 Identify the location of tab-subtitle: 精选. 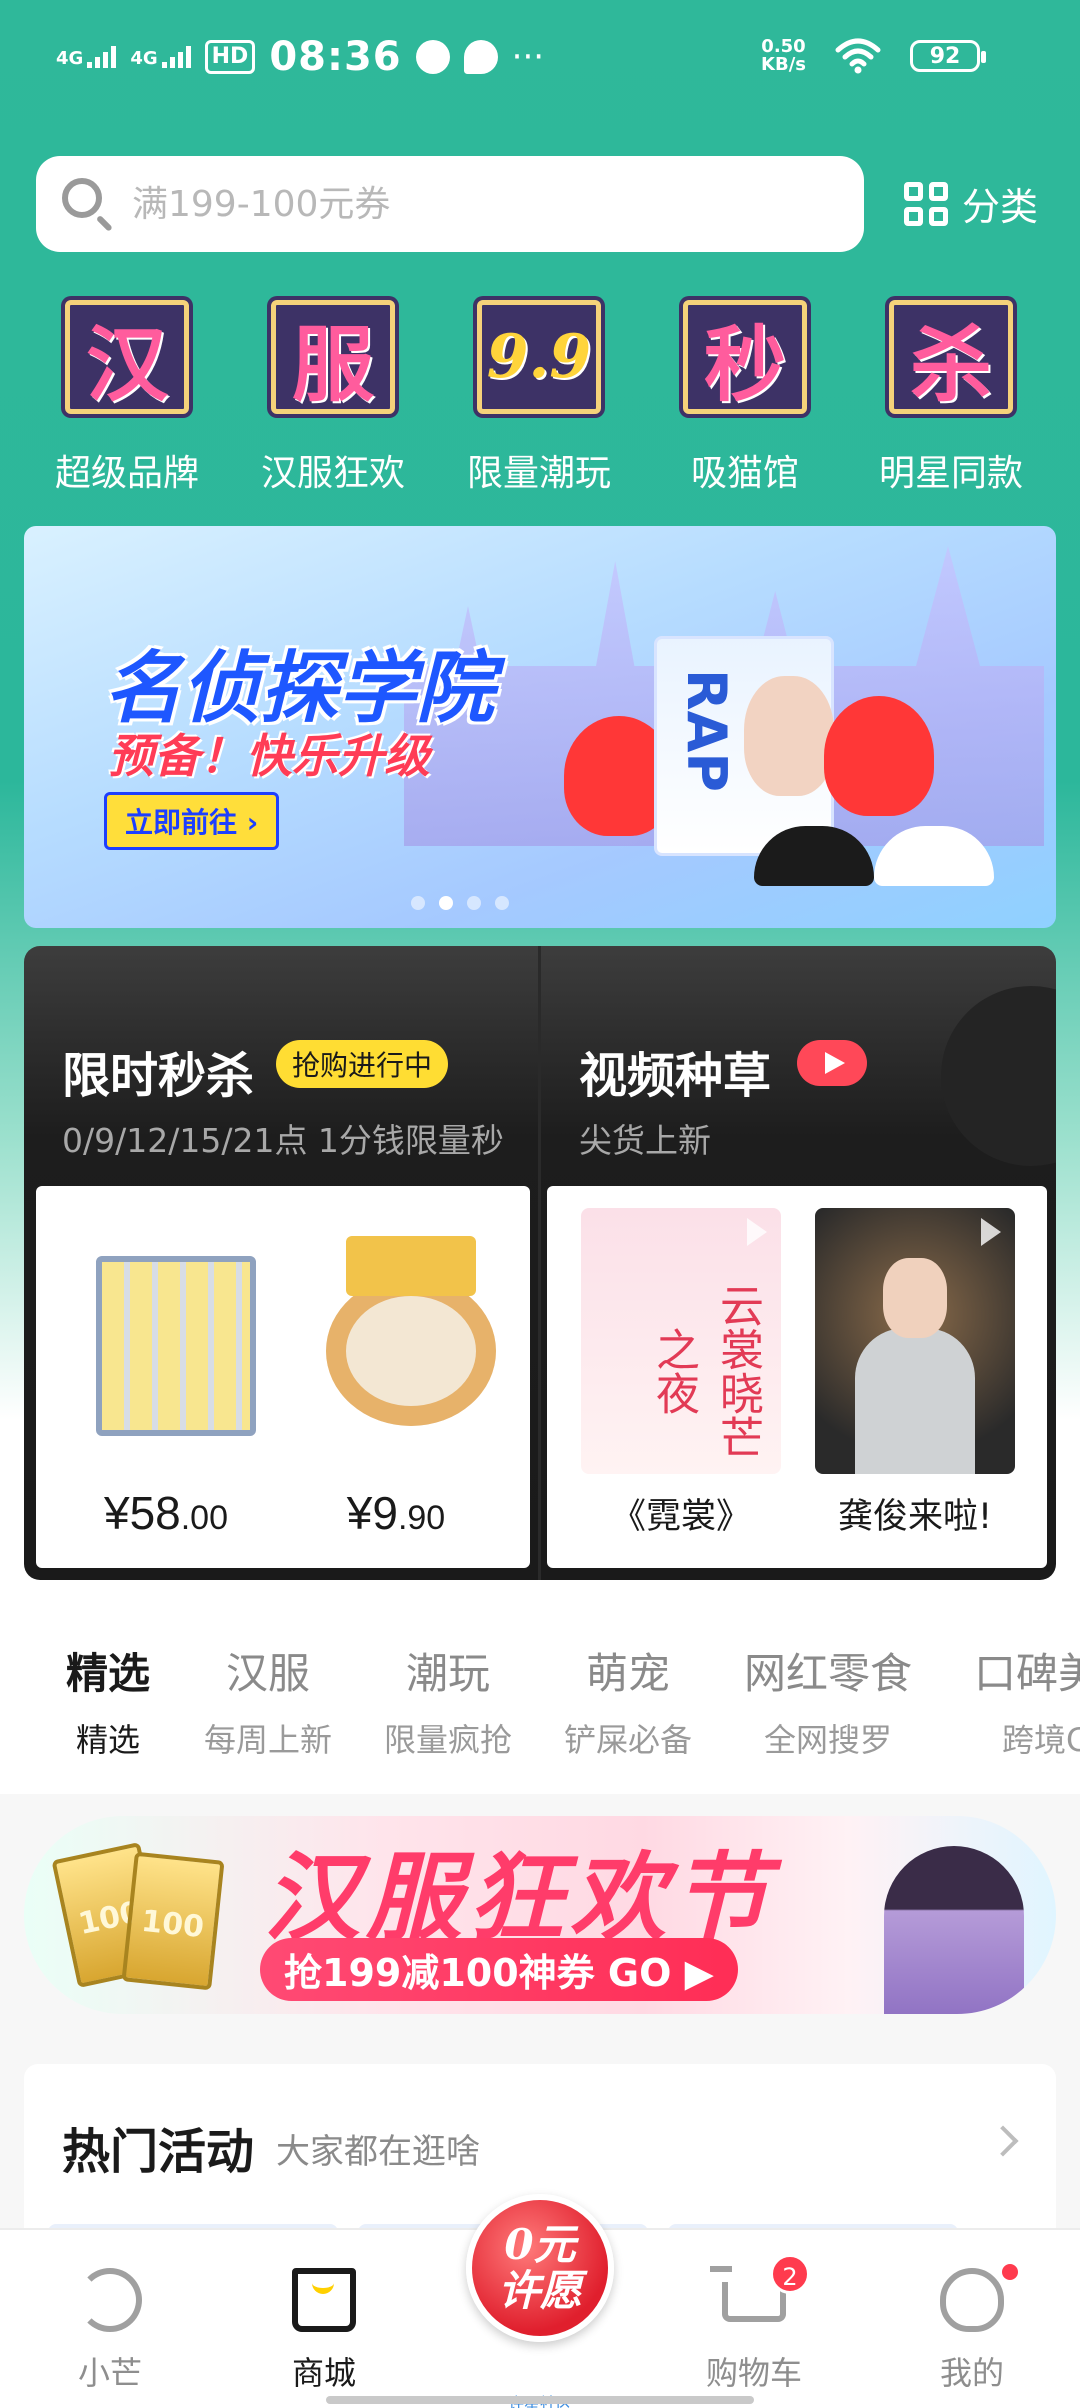
(108, 1740).